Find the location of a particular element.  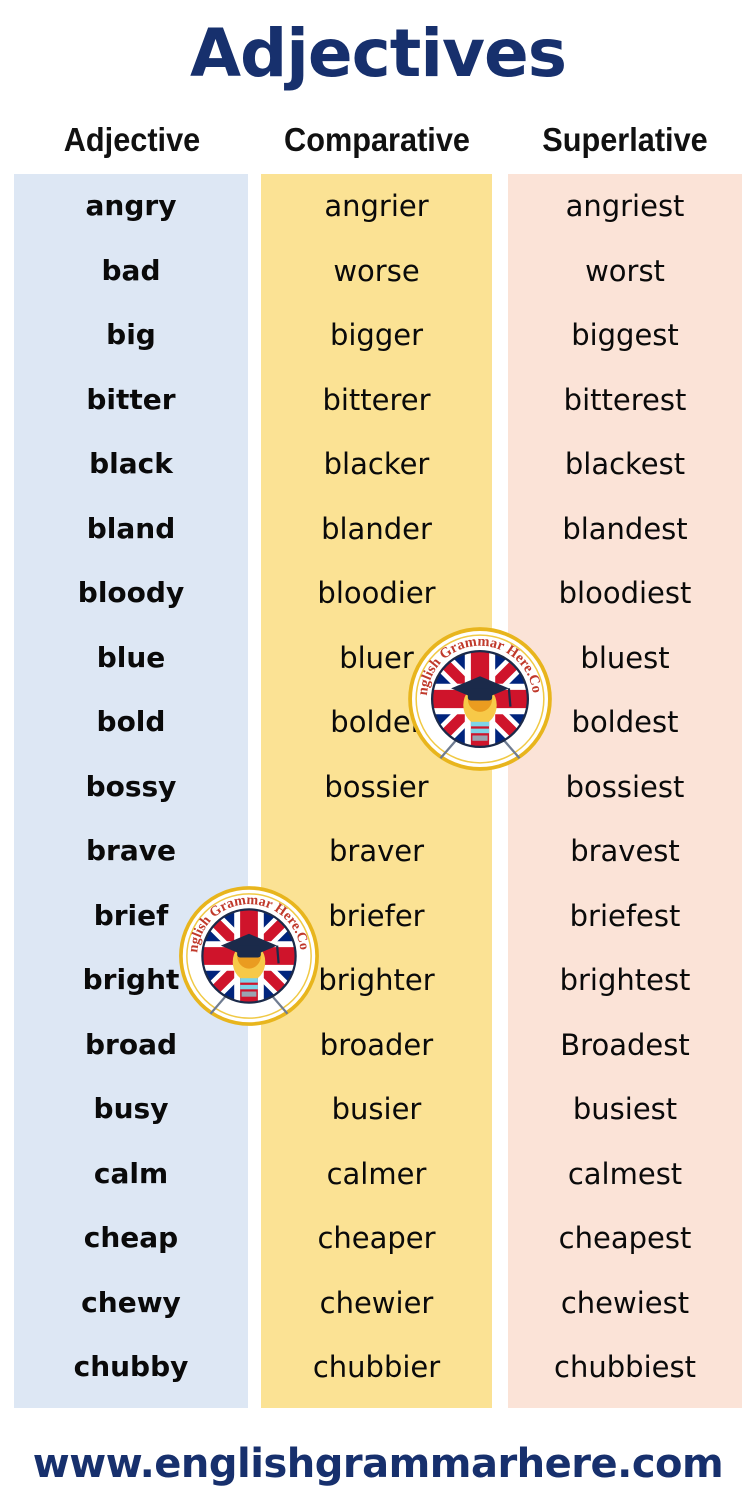

table-cell-superlative: chubbiest is located at coordinates (625, 1367).